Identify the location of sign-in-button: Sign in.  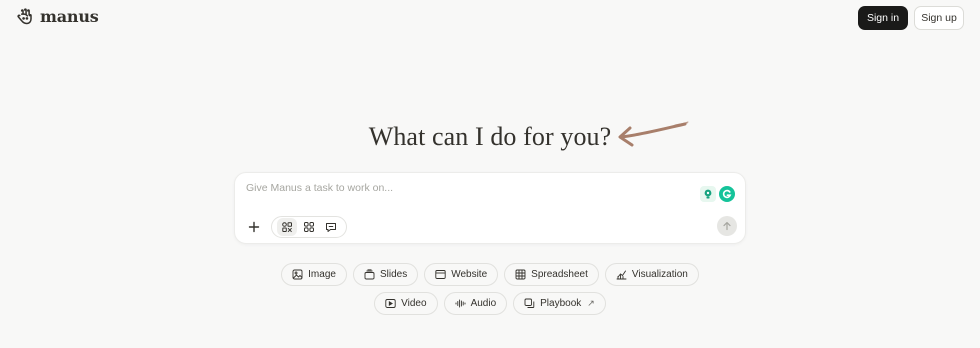
(883, 18).